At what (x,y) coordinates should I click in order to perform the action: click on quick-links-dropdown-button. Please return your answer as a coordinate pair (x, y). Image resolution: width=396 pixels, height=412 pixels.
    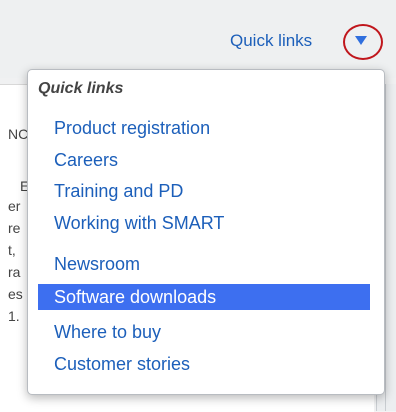
    Looking at the image, I should click on (363, 42).